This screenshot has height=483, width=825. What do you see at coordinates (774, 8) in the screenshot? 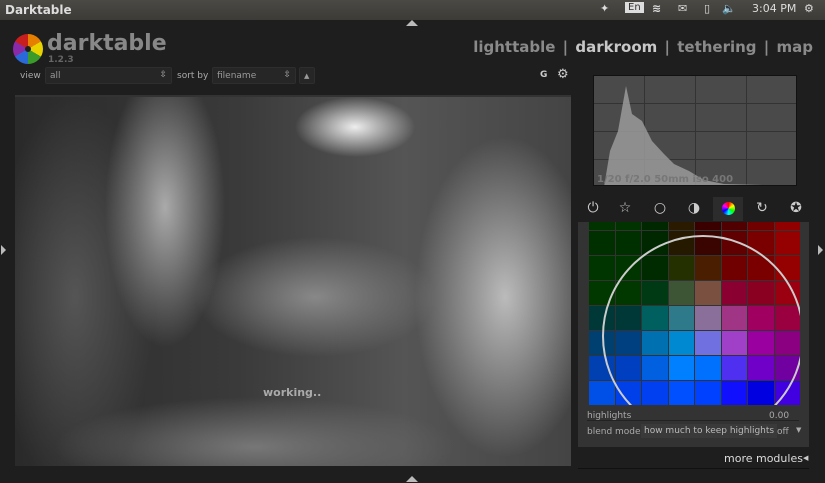
I see `clock: 3:04 PM` at bounding box center [774, 8].